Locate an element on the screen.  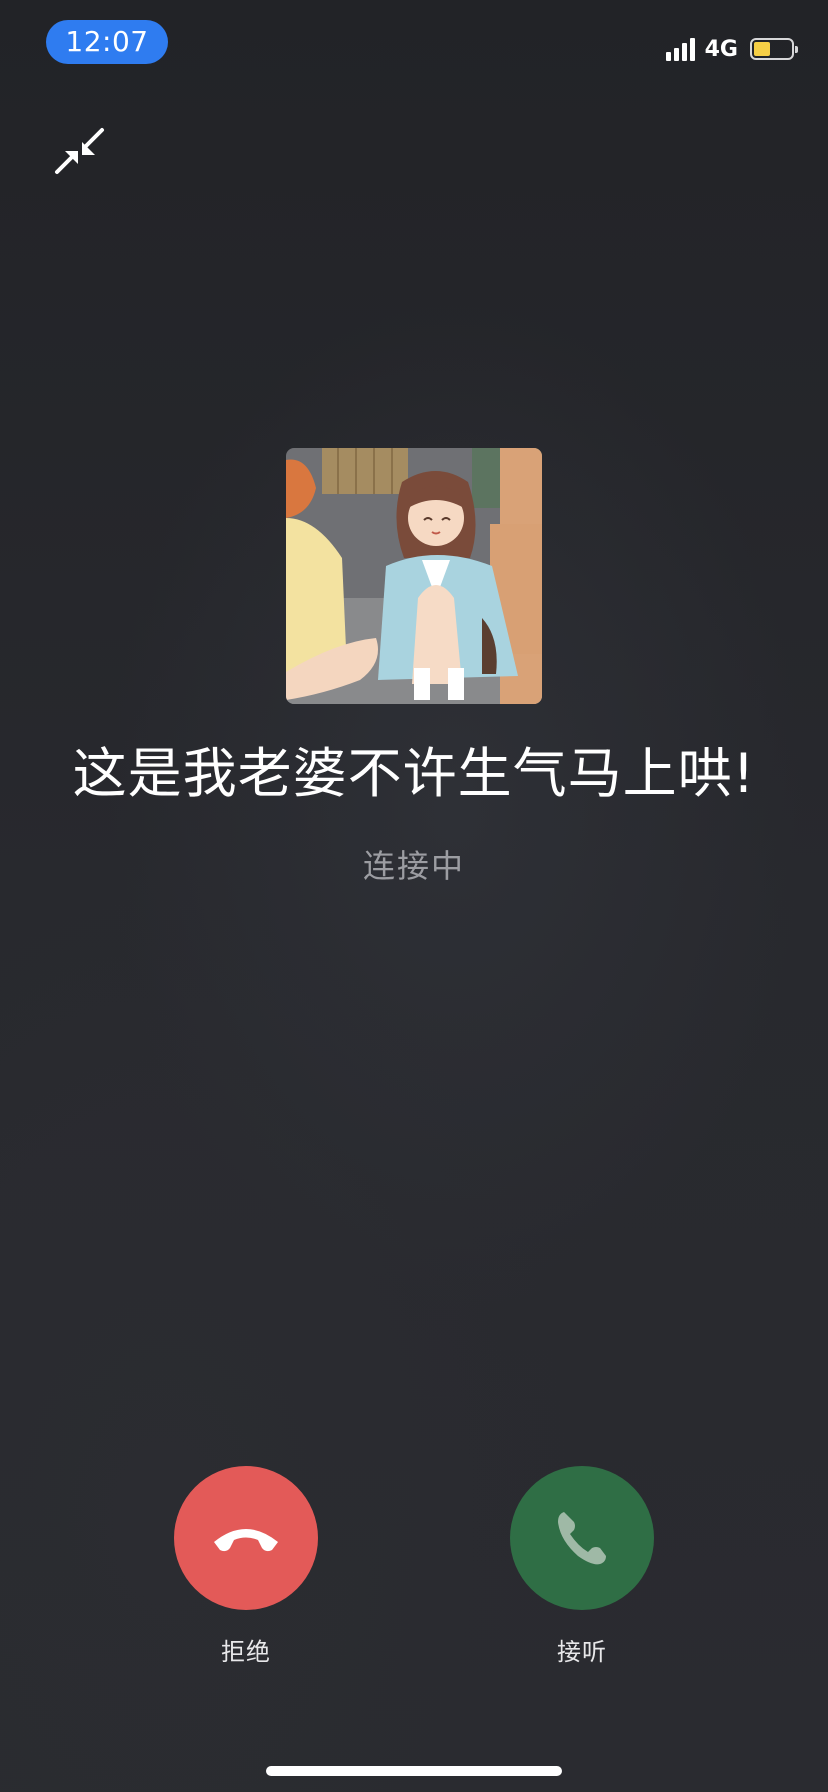
home-indicator is located at coordinates (414, 1771).